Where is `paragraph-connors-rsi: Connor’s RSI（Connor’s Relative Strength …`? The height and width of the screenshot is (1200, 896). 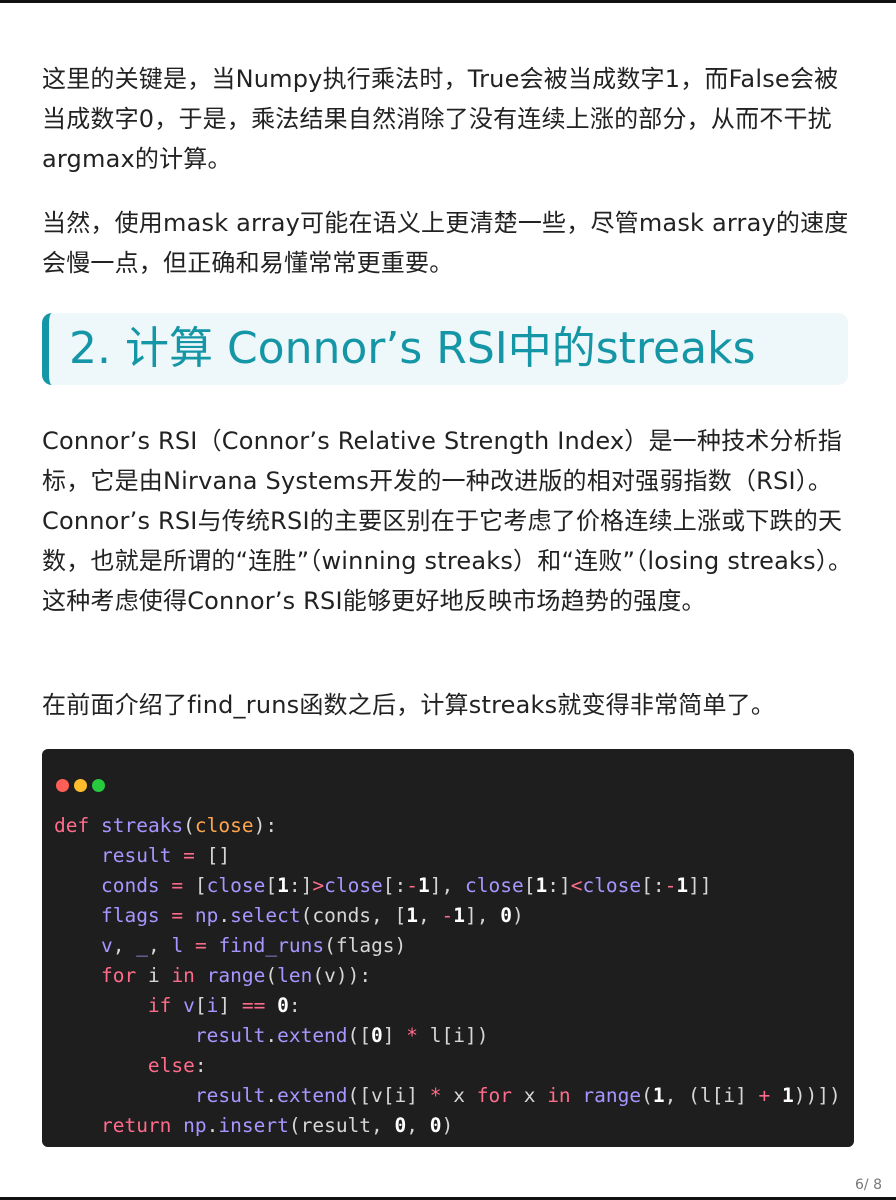
paragraph-connors-rsi: Connor’s RSI（Connor’s Relative Strength … is located at coordinates (447, 521).